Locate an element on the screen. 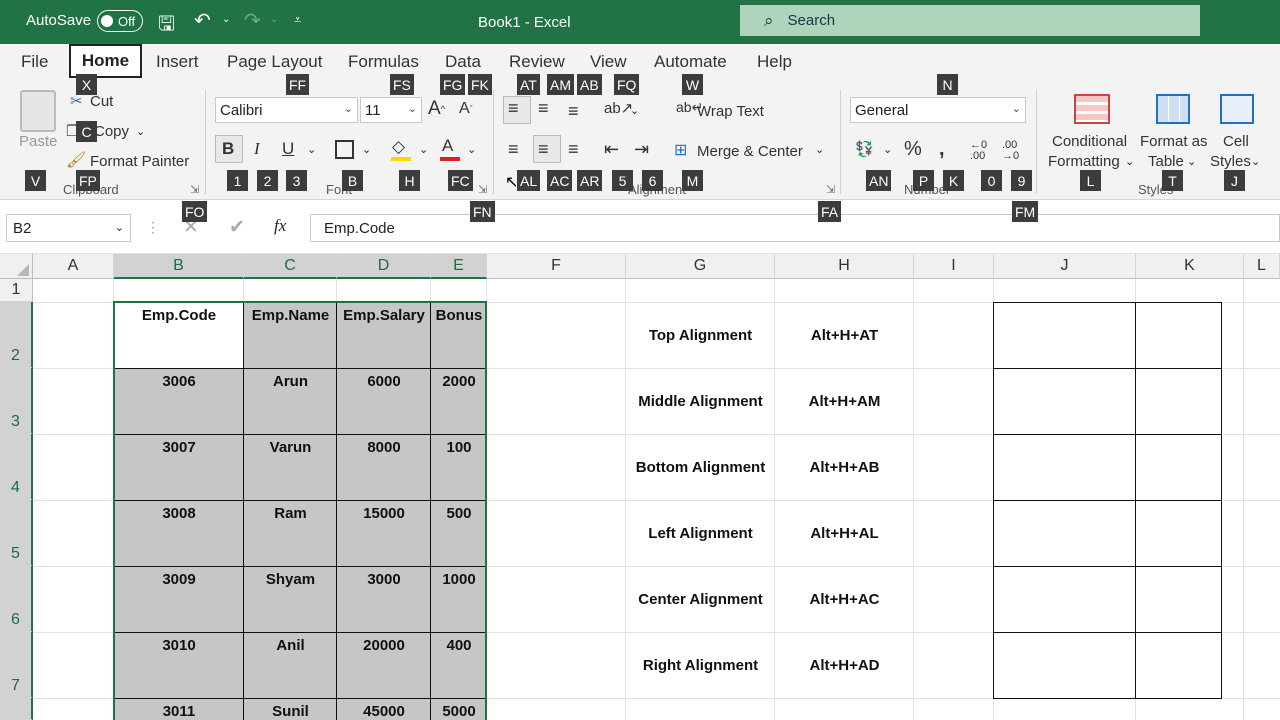 Image resolution: width=1280 pixels, height=720 pixels. table-cell: Varun is located at coordinates (290, 447).